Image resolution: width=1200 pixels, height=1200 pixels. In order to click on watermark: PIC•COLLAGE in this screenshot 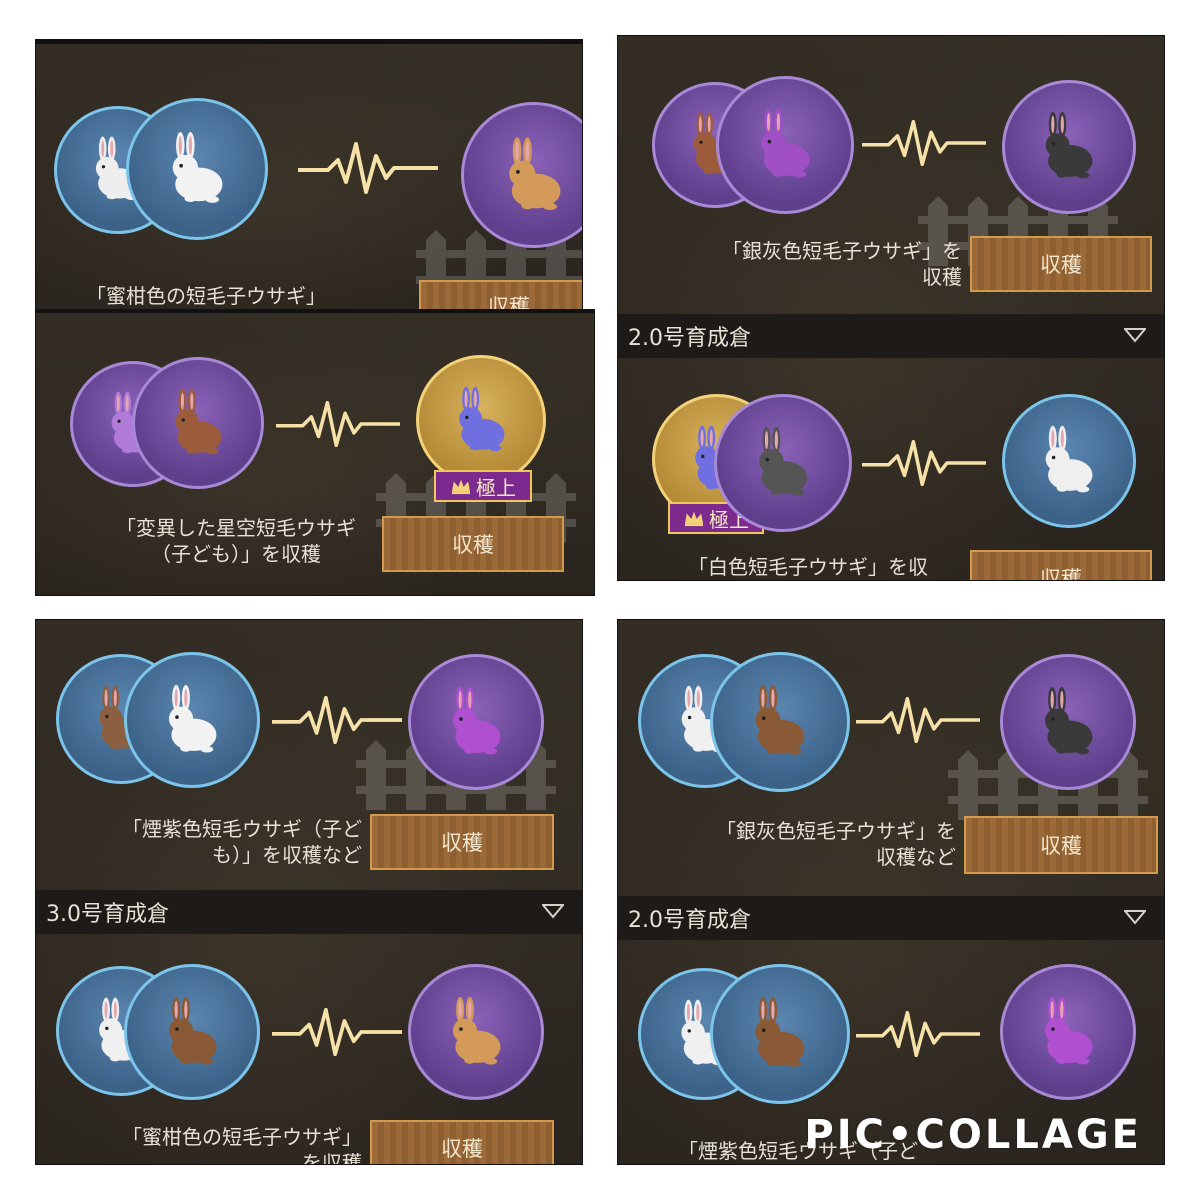, I will do `click(973, 1135)`.